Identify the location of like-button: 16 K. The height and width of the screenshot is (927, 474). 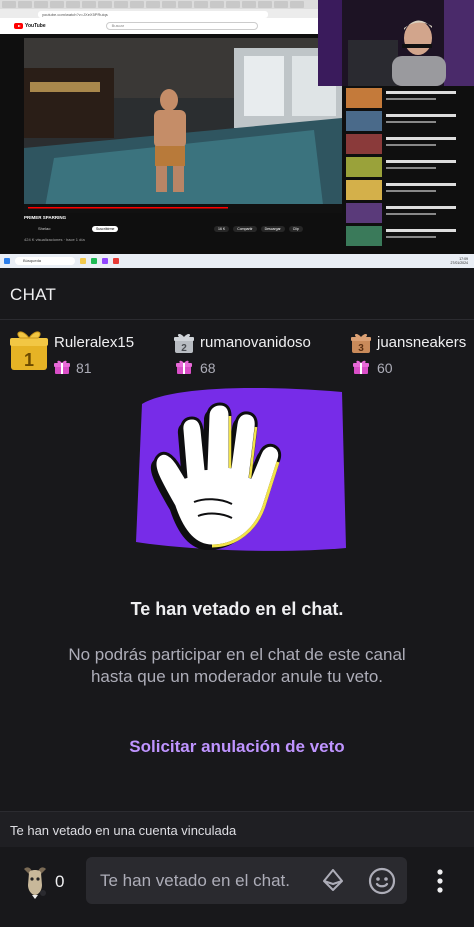
(222, 229).